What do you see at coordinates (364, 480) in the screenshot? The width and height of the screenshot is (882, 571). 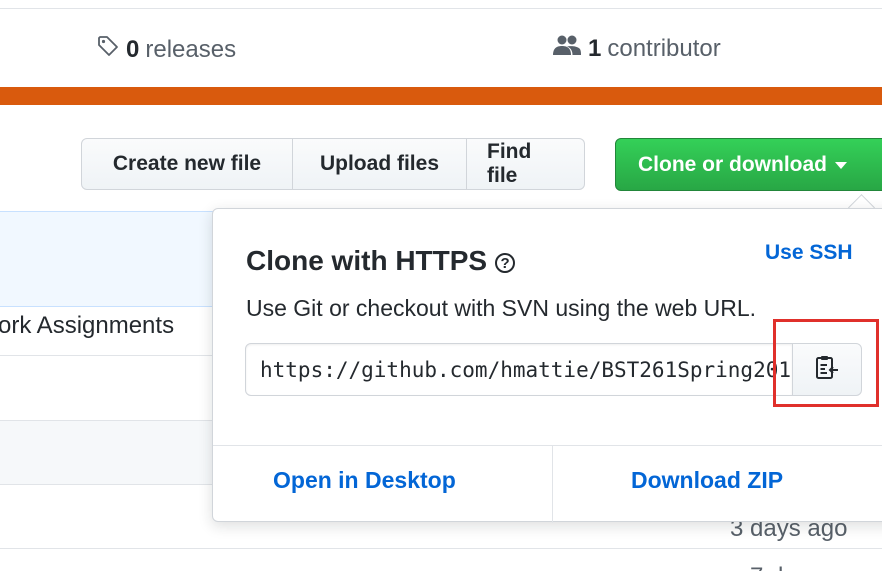 I see `open-in-desktop-button: Open in Desktop` at bounding box center [364, 480].